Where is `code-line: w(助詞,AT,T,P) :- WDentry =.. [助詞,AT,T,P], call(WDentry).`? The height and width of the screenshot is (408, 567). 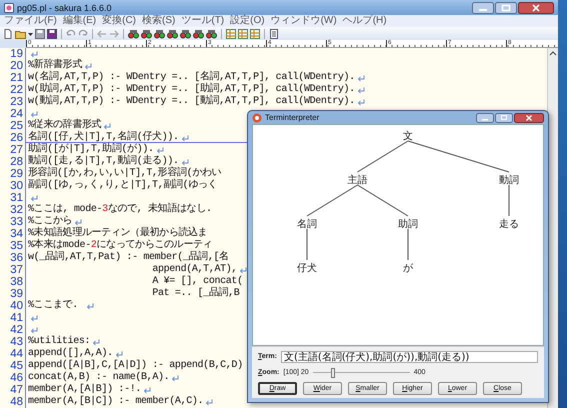
code-line: w(助詞,AT,T,P) :- WDentry =.. [助詞,AT,T,P], call(WDentry). is located at coordinates (191, 89).